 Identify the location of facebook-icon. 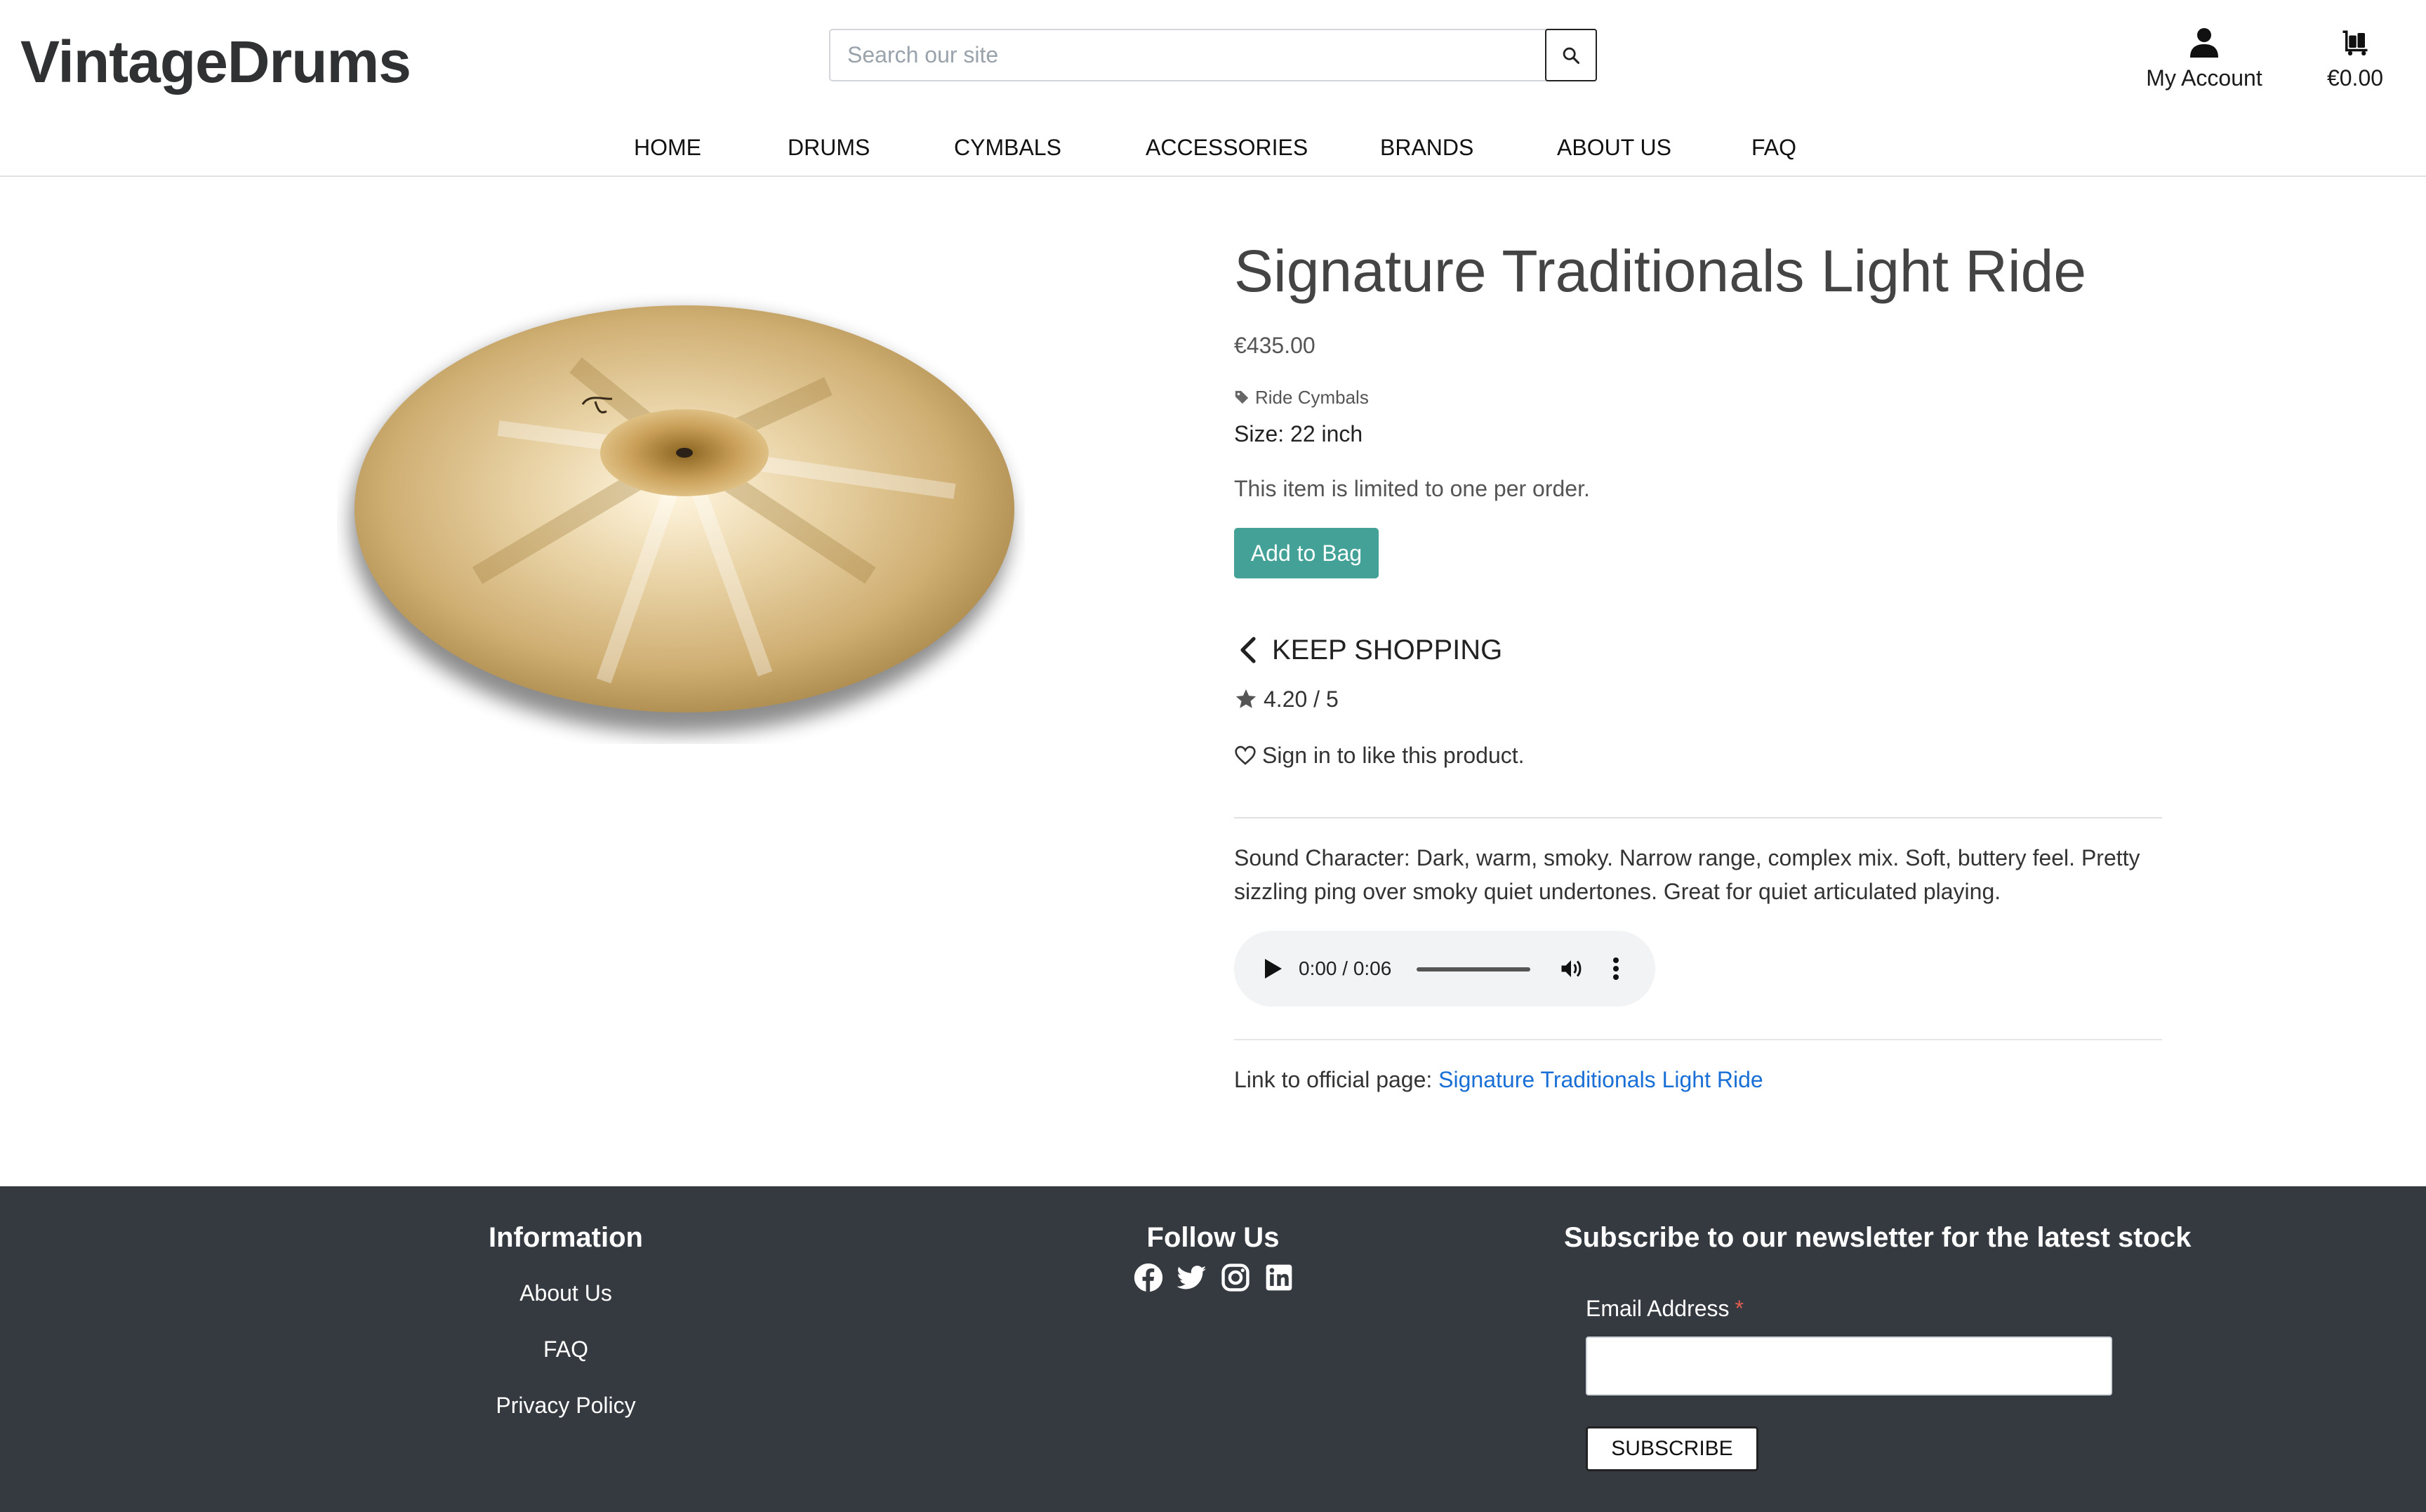
(1148, 1277).